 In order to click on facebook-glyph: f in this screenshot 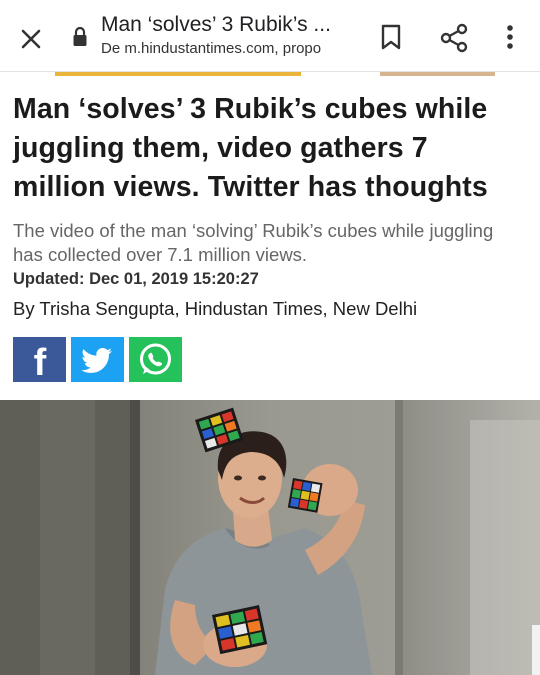, I will do `click(40, 362)`.